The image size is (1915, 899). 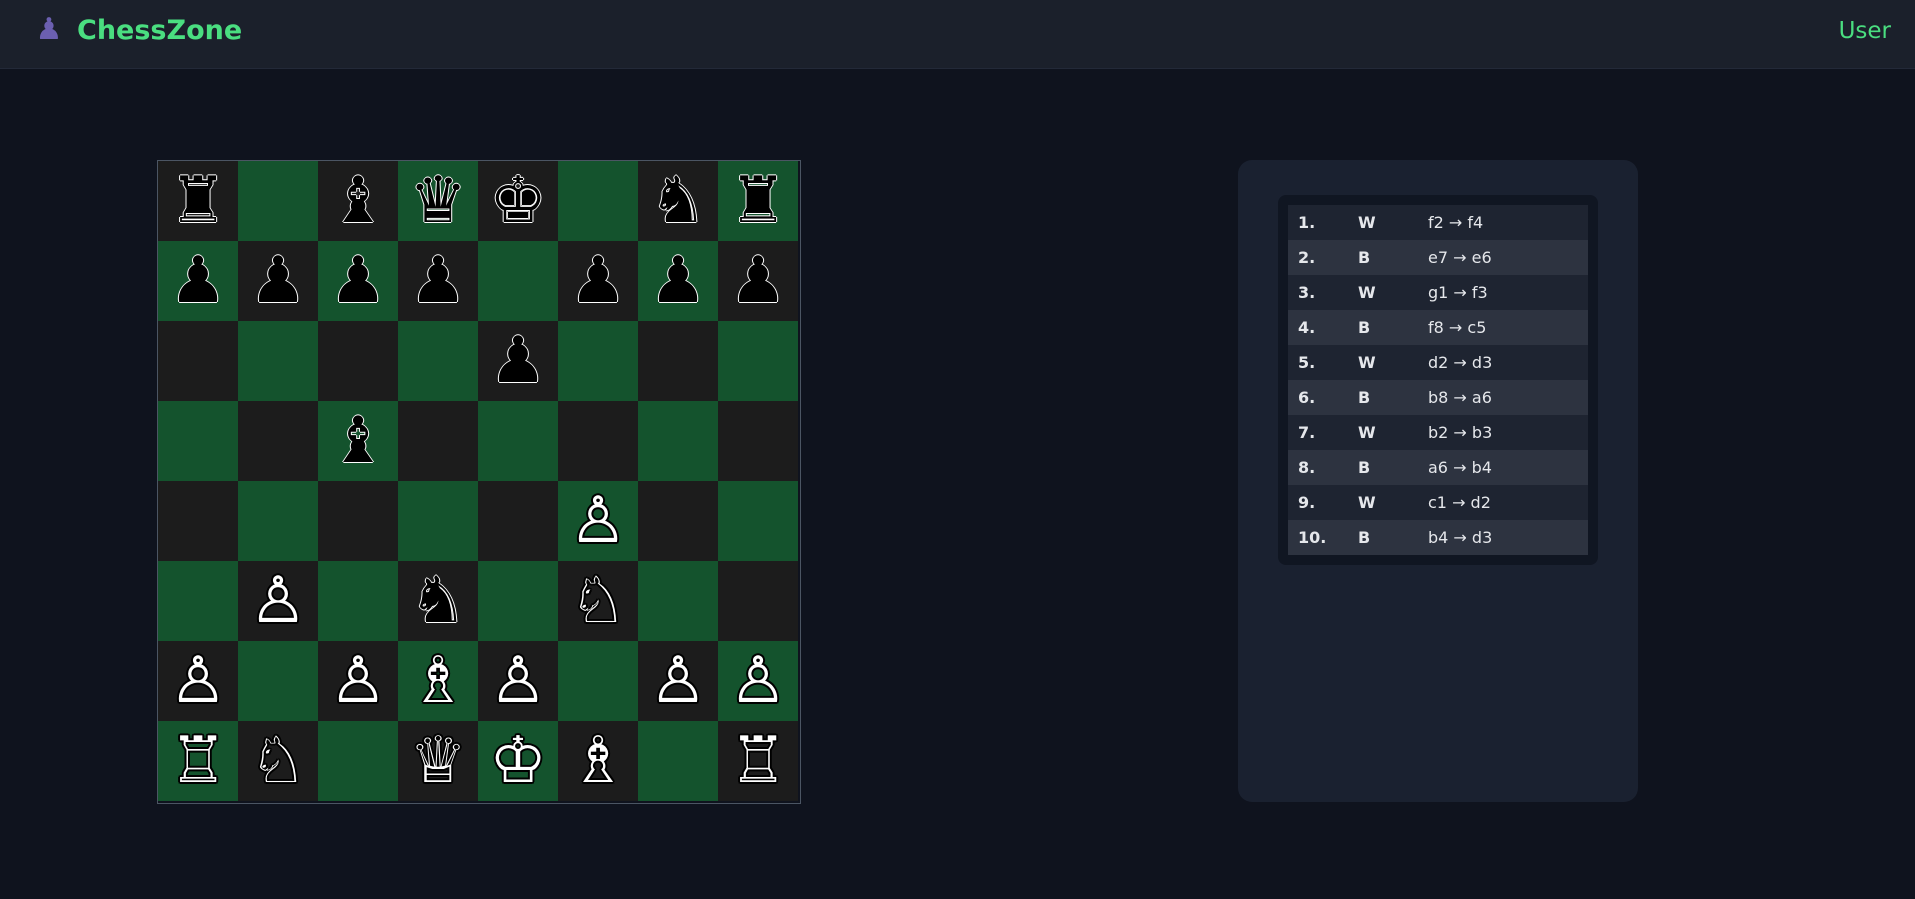 I want to click on square-c6, so click(x=358, y=361).